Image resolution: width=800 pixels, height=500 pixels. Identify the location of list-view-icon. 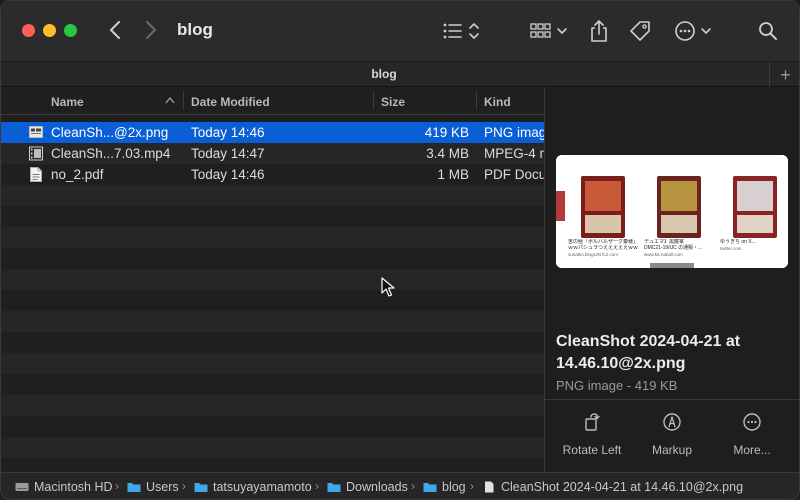
(461, 31).